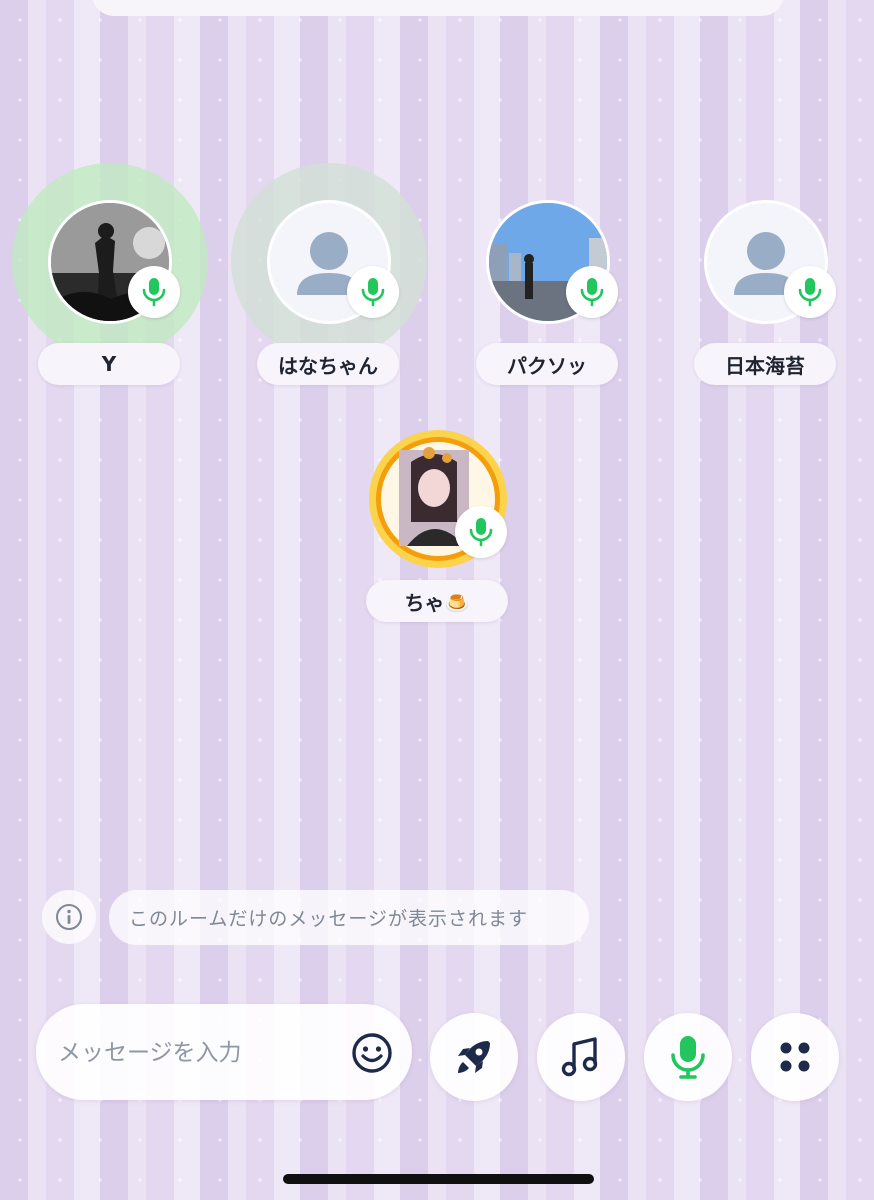 This screenshot has height=1200, width=874. What do you see at coordinates (765, 364) in the screenshot?
I see `speaker-name: 日本海苔` at bounding box center [765, 364].